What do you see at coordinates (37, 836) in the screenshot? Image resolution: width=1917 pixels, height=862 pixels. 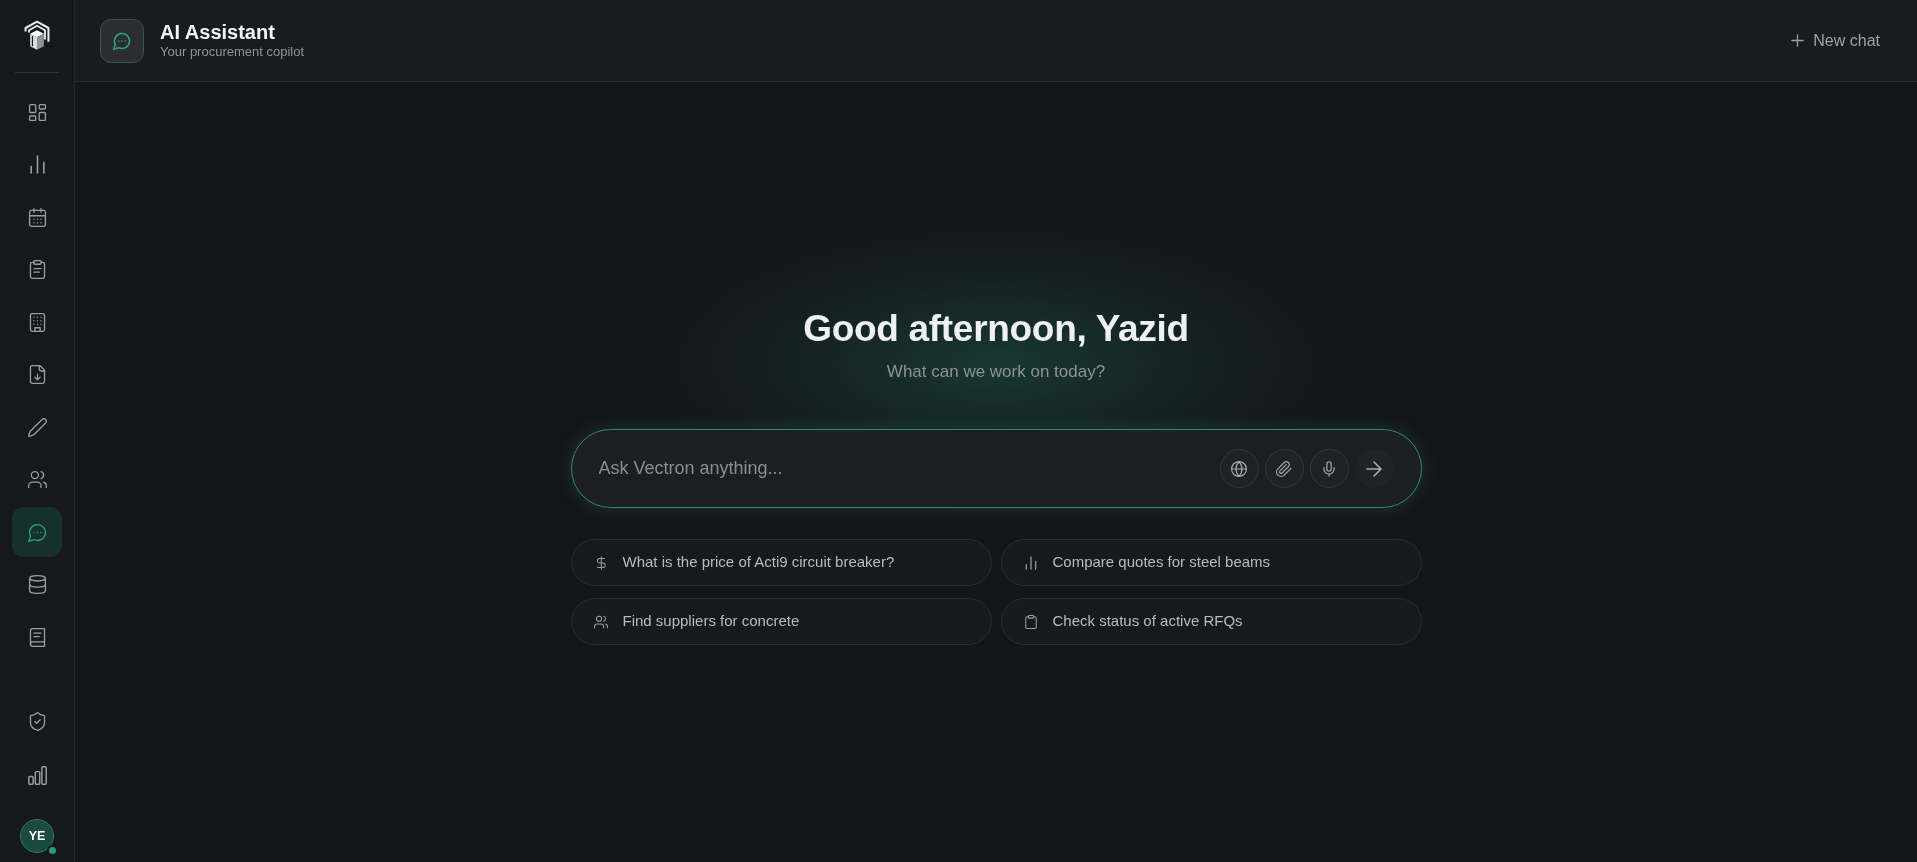 I see `user-avatar: YE` at bounding box center [37, 836].